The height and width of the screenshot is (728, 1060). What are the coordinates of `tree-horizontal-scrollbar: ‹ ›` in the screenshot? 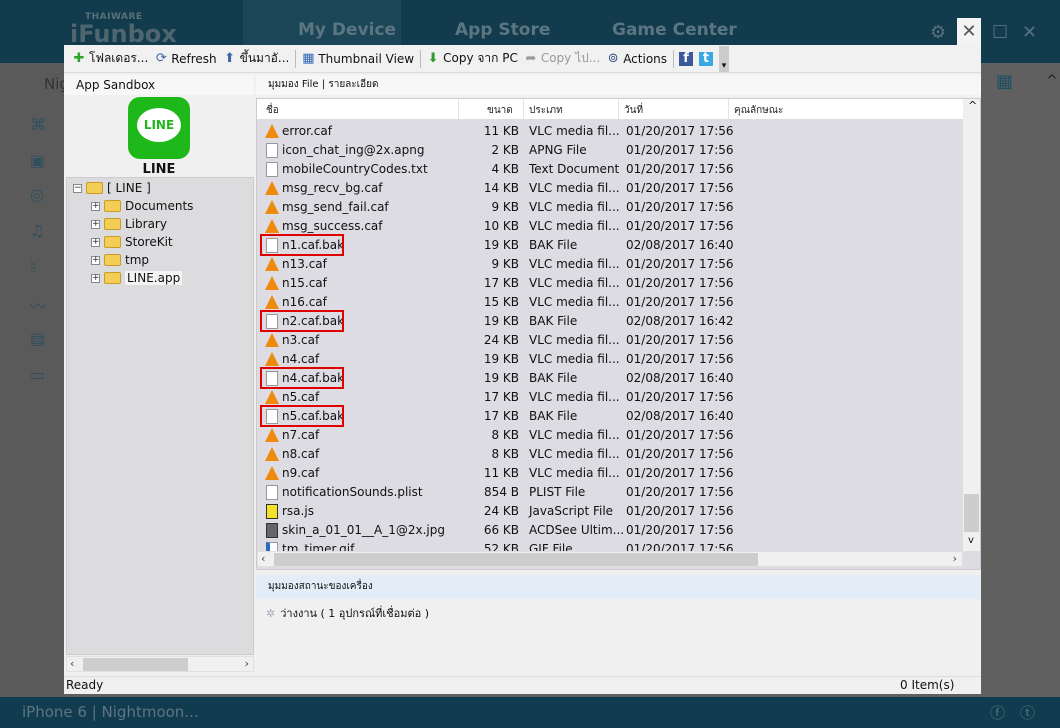 It's located at (160, 664).